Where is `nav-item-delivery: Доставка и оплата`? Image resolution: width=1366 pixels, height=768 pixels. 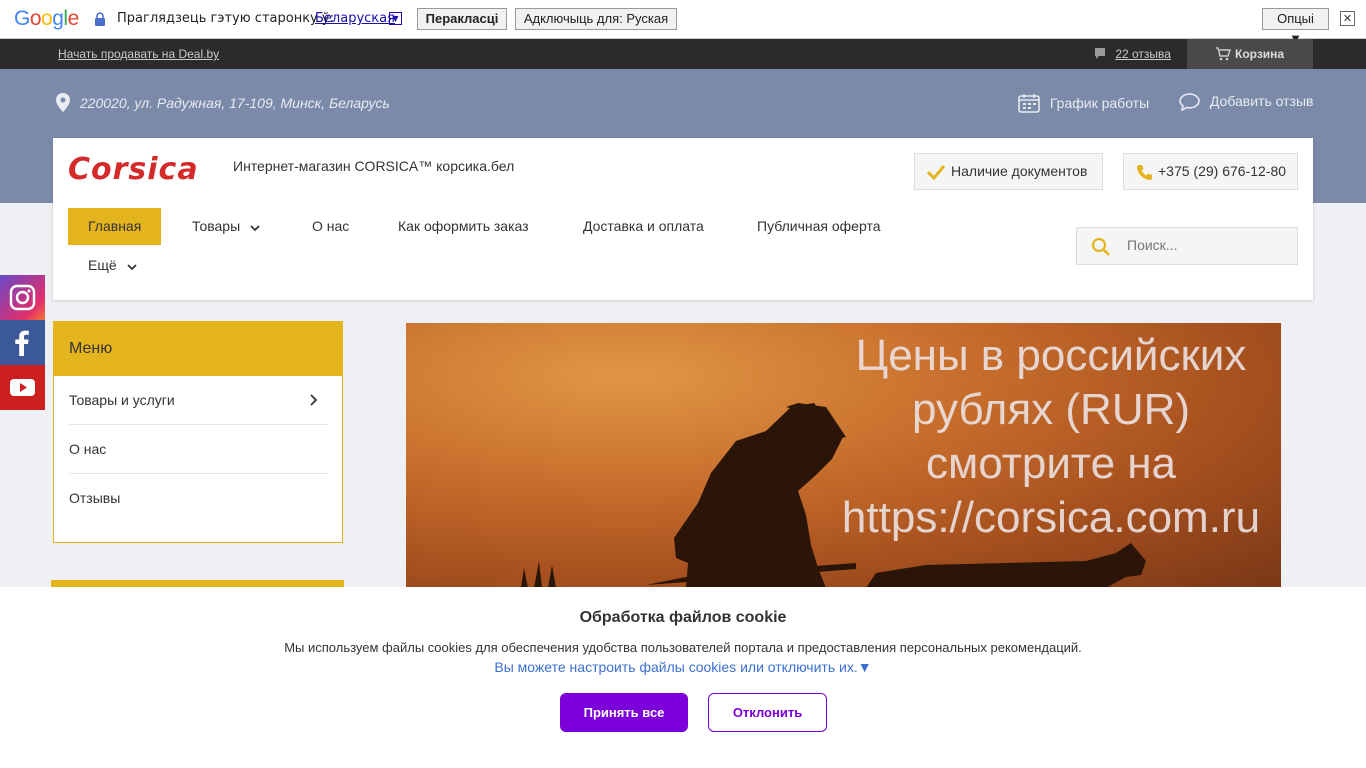 nav-item-delivery: Доставка и оплата is located at coordinates (643, 226).